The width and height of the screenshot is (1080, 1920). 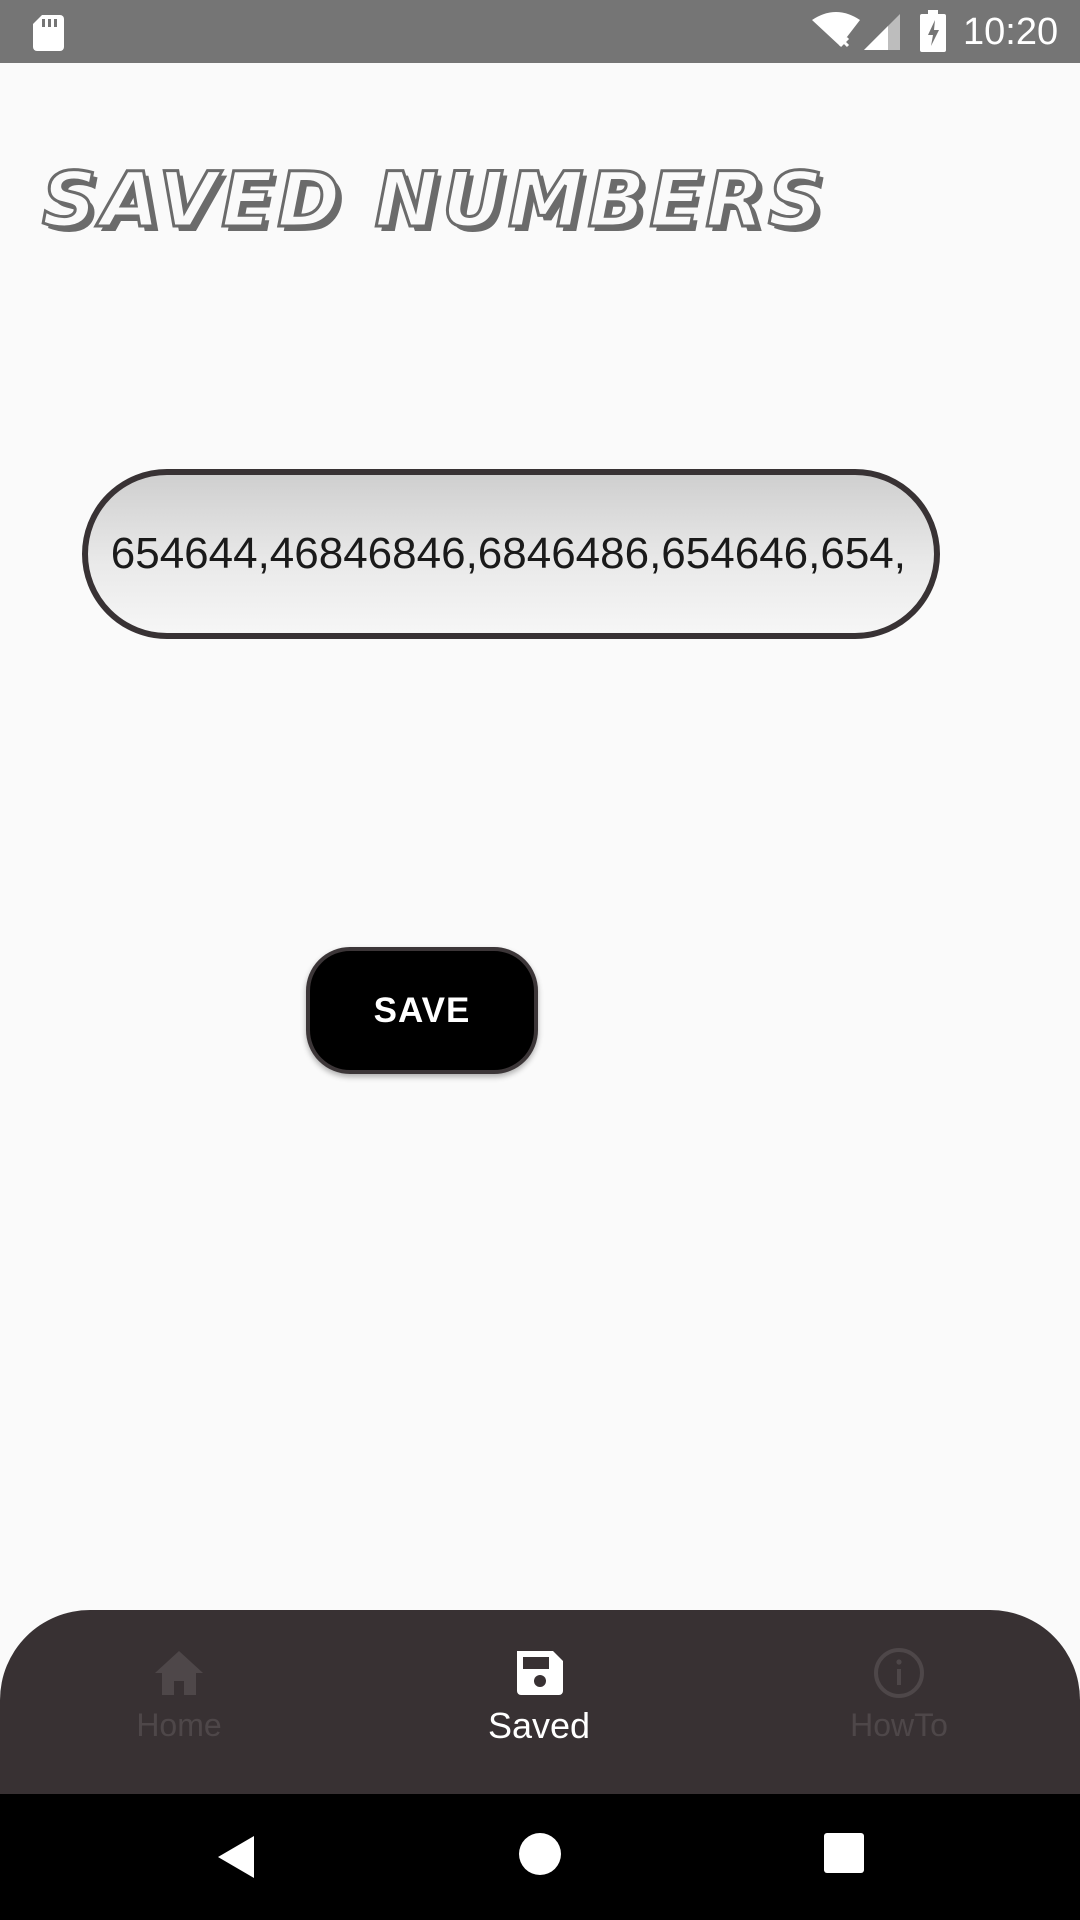 What do you see at coordinates (237, 1857) in the screenshot?
I see `back-icon` at bounding box center [237, 1857].